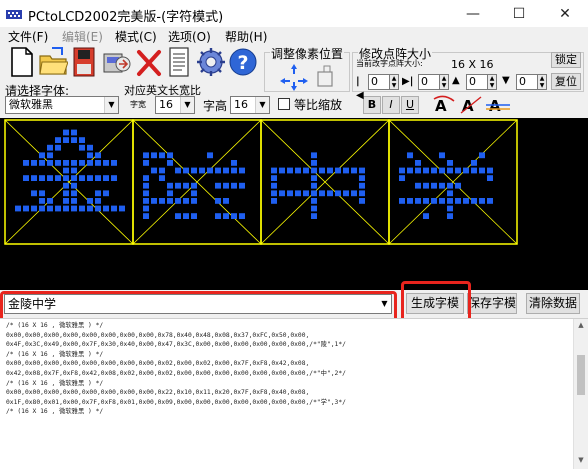 This screenshot has width=588, height=469. What do you see at coordinates (566, 60) in the screenshot?
I see `lock-button: 锁定` at bounding box center [566, 60].